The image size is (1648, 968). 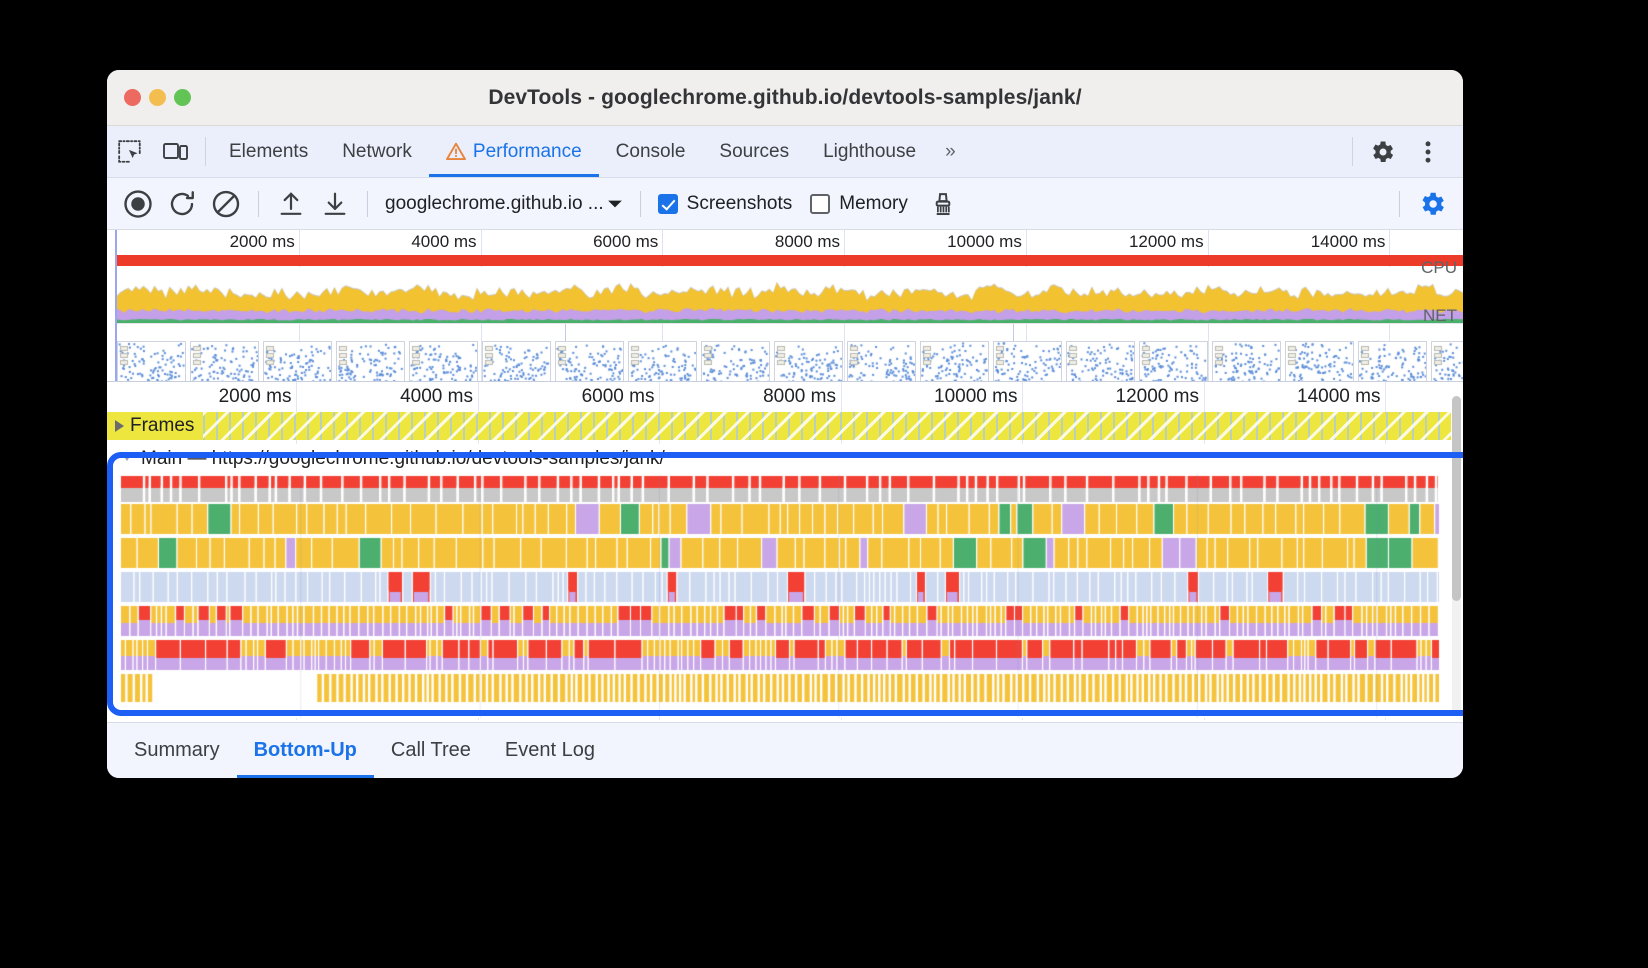 I want to click on flame-scrollbar-thumb, so click(x=1456, y=498).